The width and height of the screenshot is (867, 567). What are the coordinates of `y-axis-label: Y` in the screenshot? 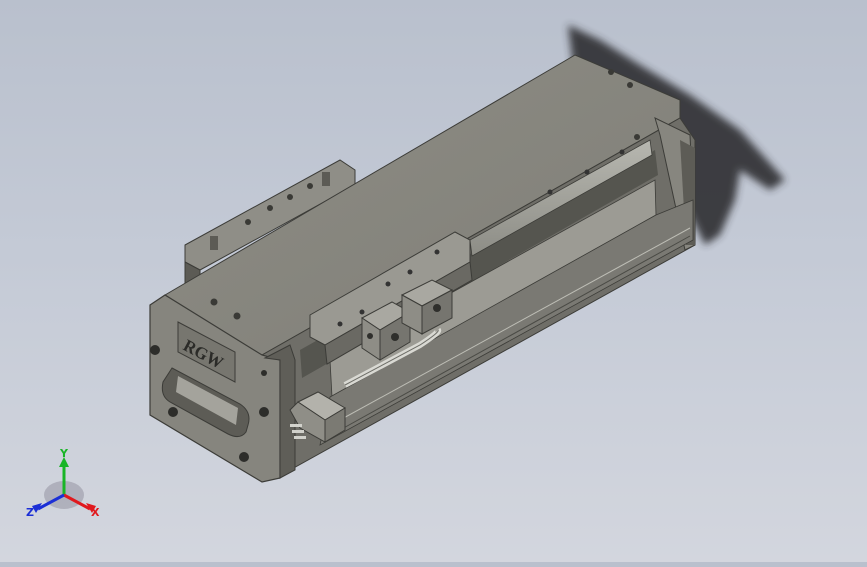 It's located at (64, 453).